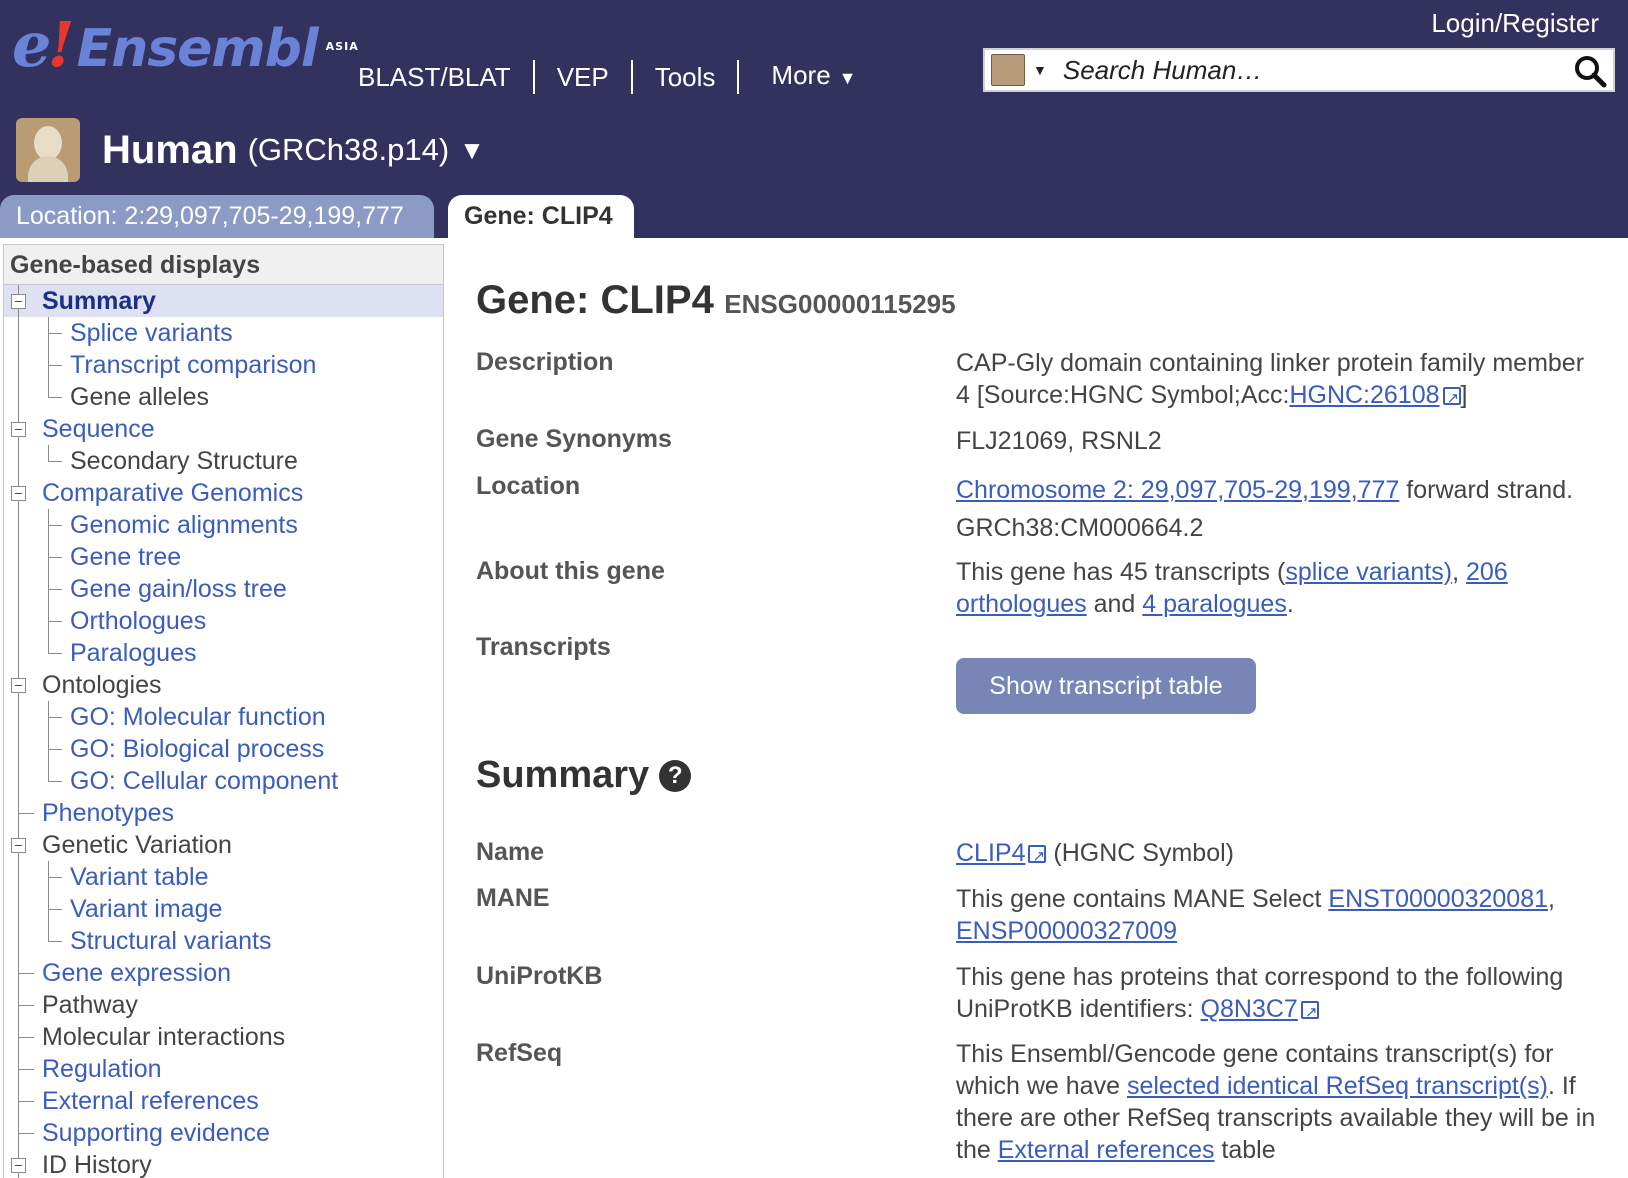 Image resolution: width=1628 pixels, height=1178 pixels. I want to click on sidebar-item-label: Supporting evidence, so click(156, 1133).